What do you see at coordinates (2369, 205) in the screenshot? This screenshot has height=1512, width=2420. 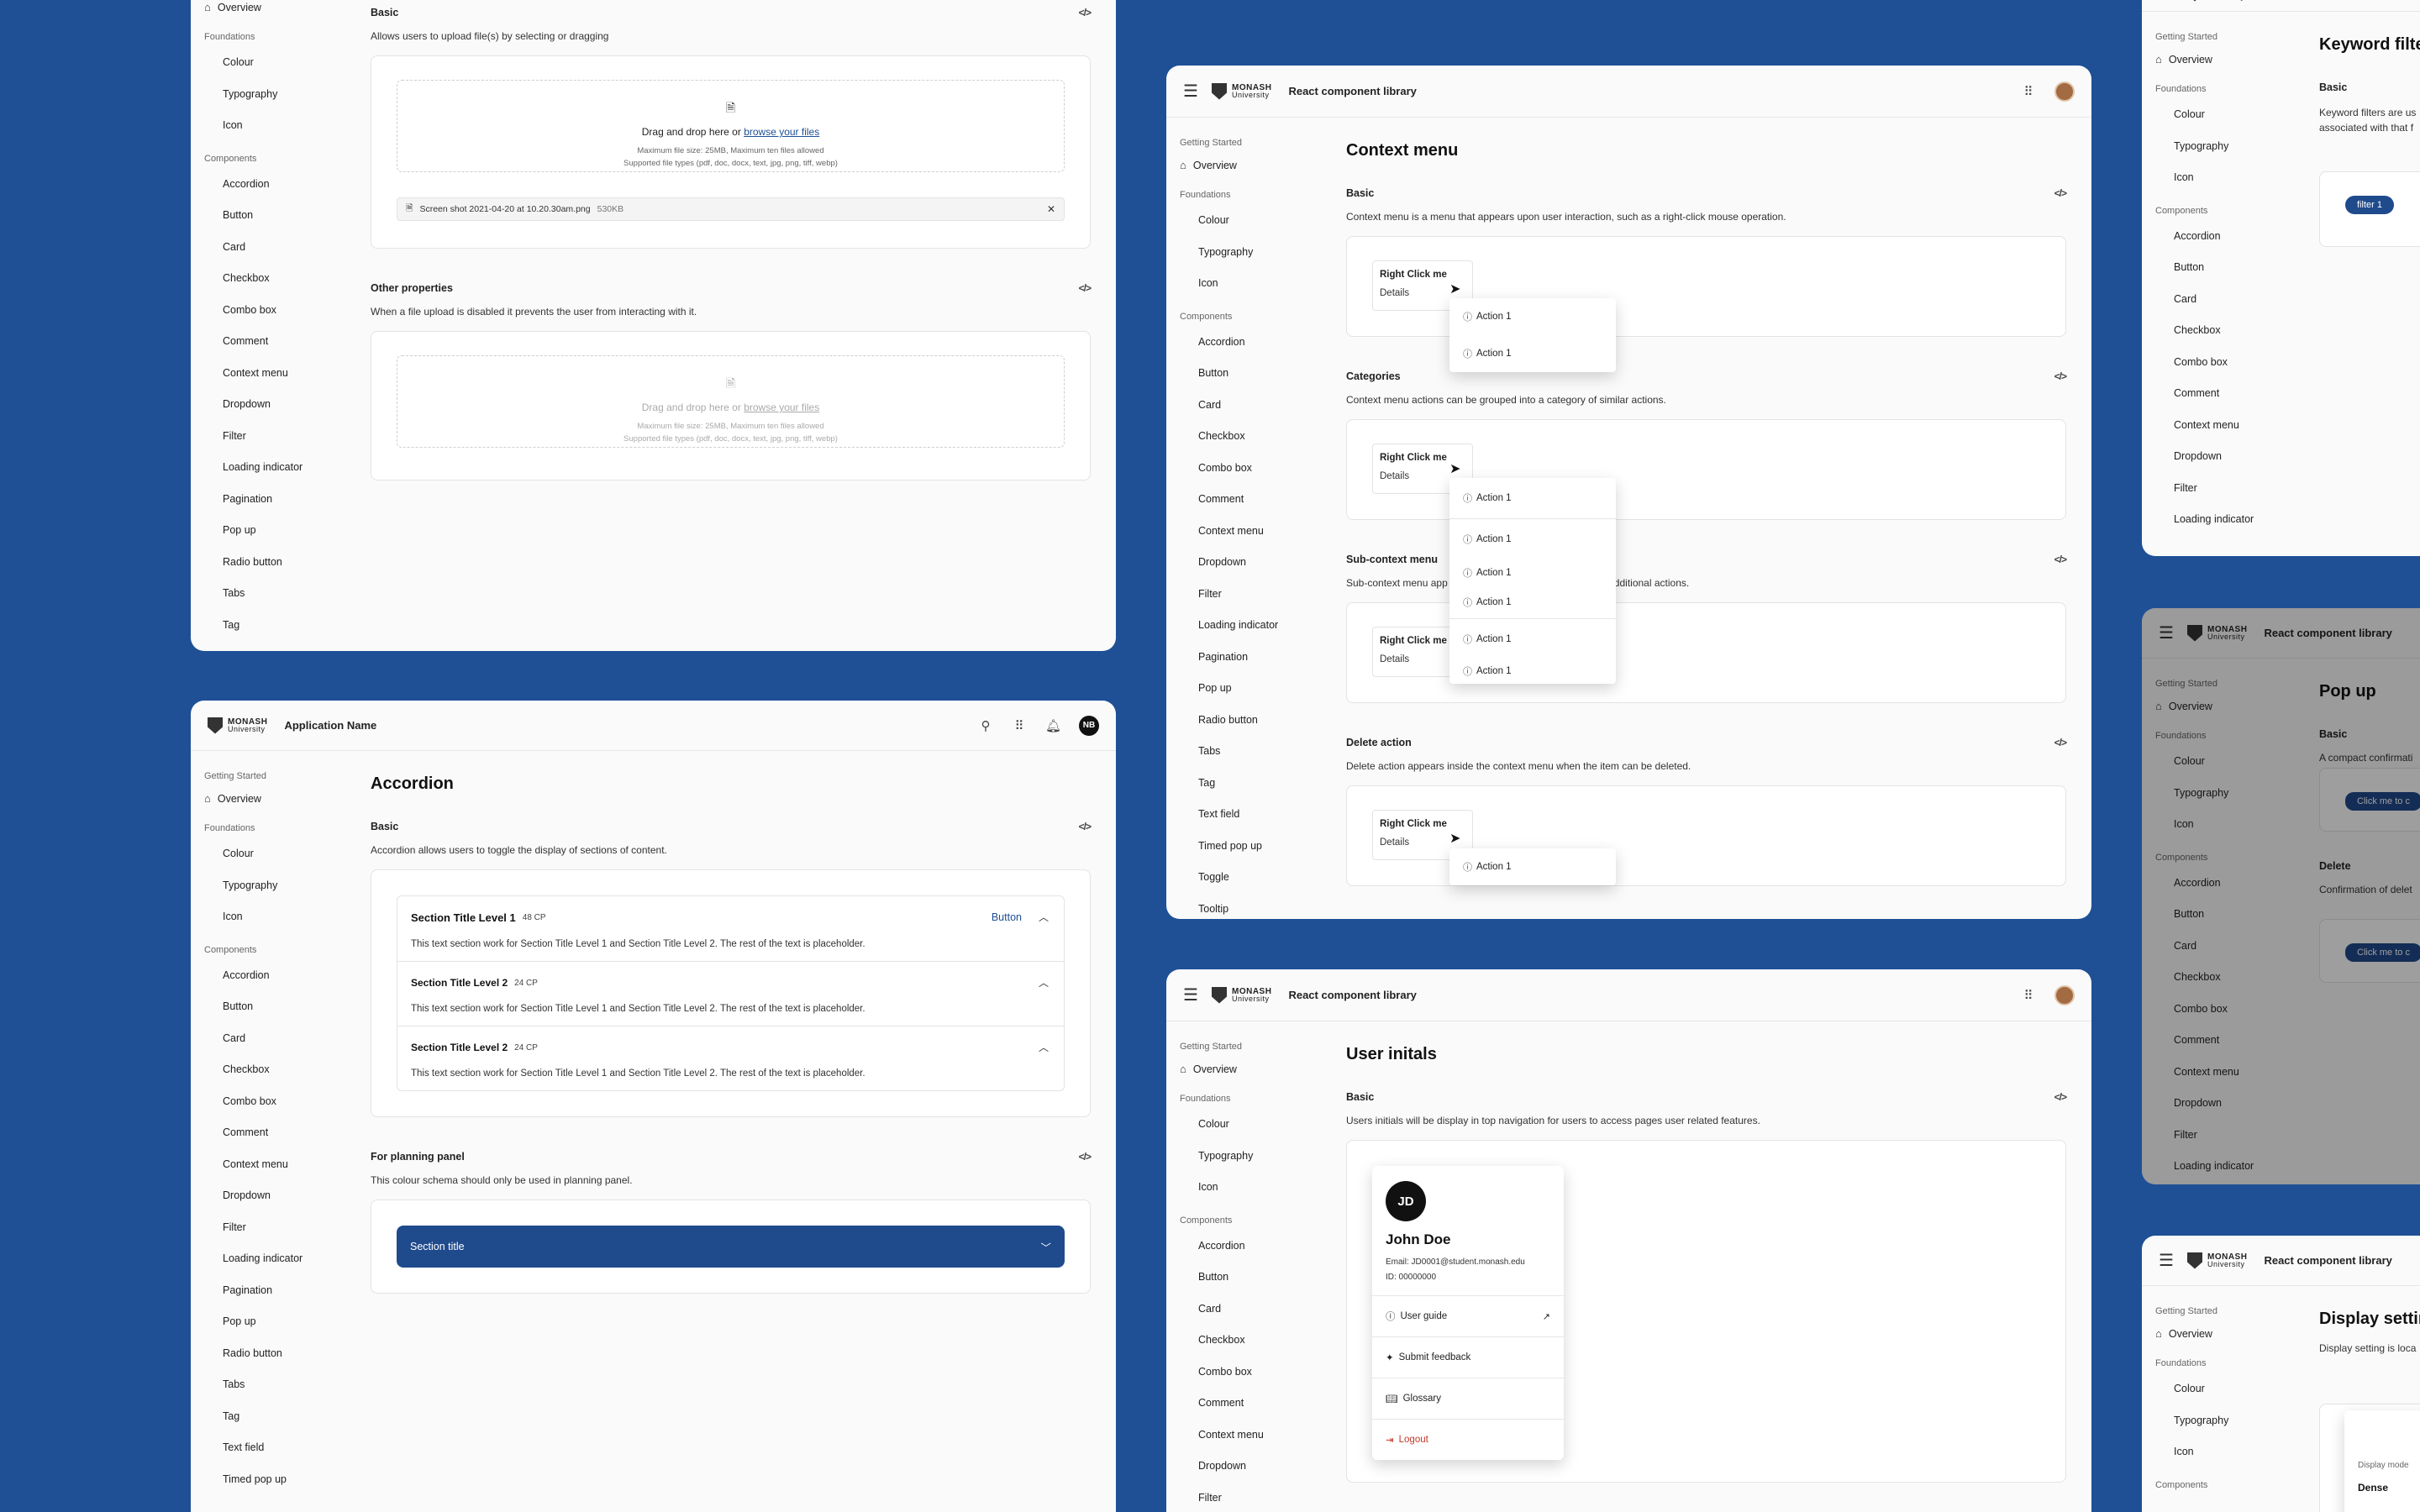 I see `filter-chip: filter 1` at bounding box center [2369, 205].